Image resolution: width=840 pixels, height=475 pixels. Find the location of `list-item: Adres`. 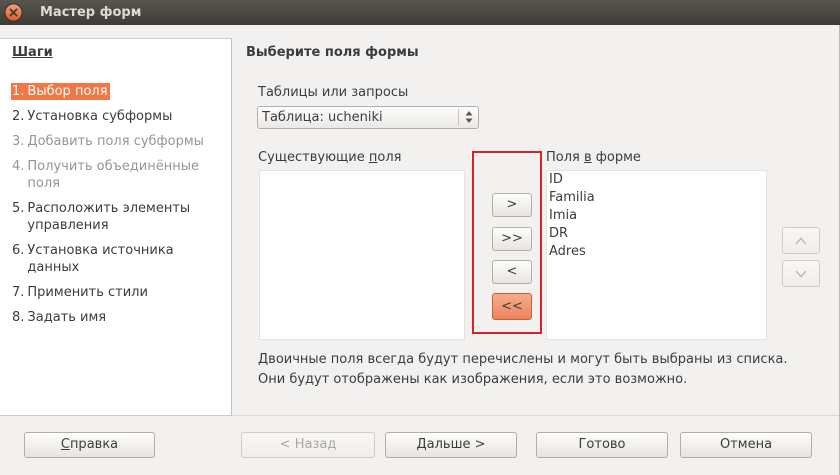

list-item: Adres is located at coordinates (656, 252).